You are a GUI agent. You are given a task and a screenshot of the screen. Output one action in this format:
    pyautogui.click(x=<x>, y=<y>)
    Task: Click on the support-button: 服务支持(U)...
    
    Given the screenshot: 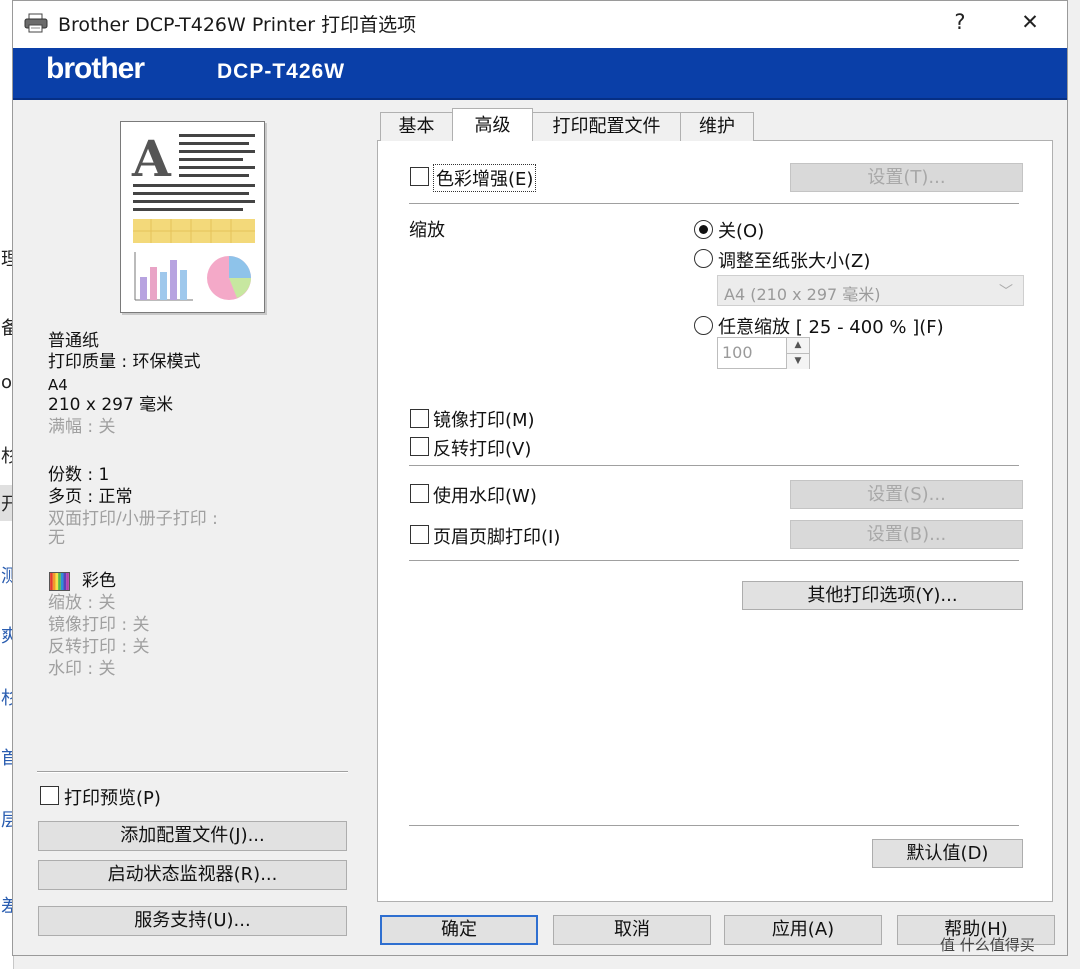 What is the action you would take?
    pyautogui.click(x=192, y=921)
    